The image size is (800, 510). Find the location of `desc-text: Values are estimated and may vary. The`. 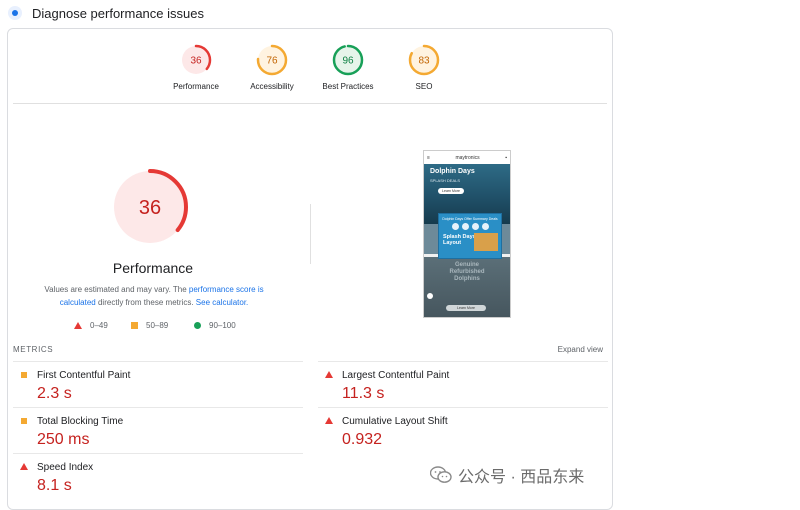

desc-text: Values are estimated and may vary. The is located at coordinates (116, 289).